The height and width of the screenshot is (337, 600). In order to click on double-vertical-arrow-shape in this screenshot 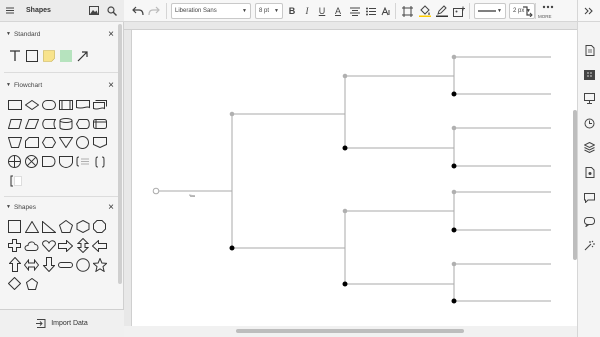, I will do `click(82, 245)`.